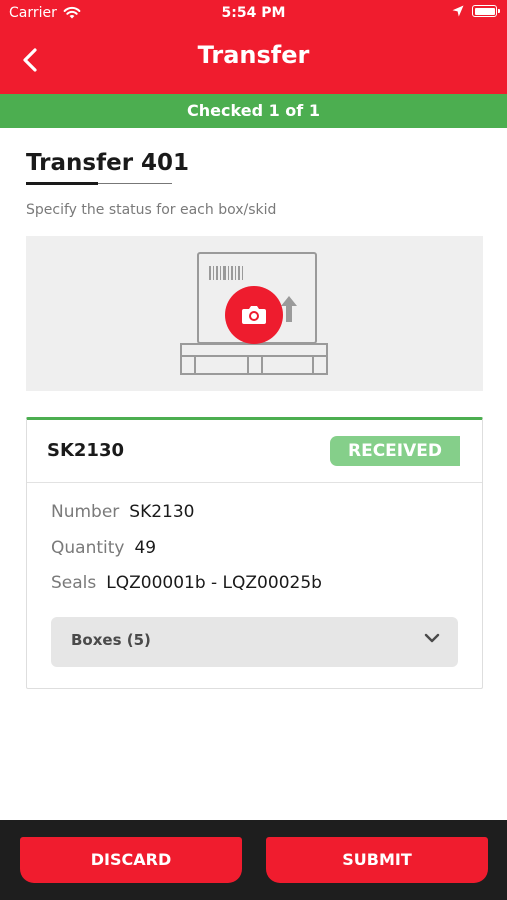  What do you see at coordinates (395, 451) in the screenshot?
I see `status-badge: RECEIVED` at bounding box center [395, 451].